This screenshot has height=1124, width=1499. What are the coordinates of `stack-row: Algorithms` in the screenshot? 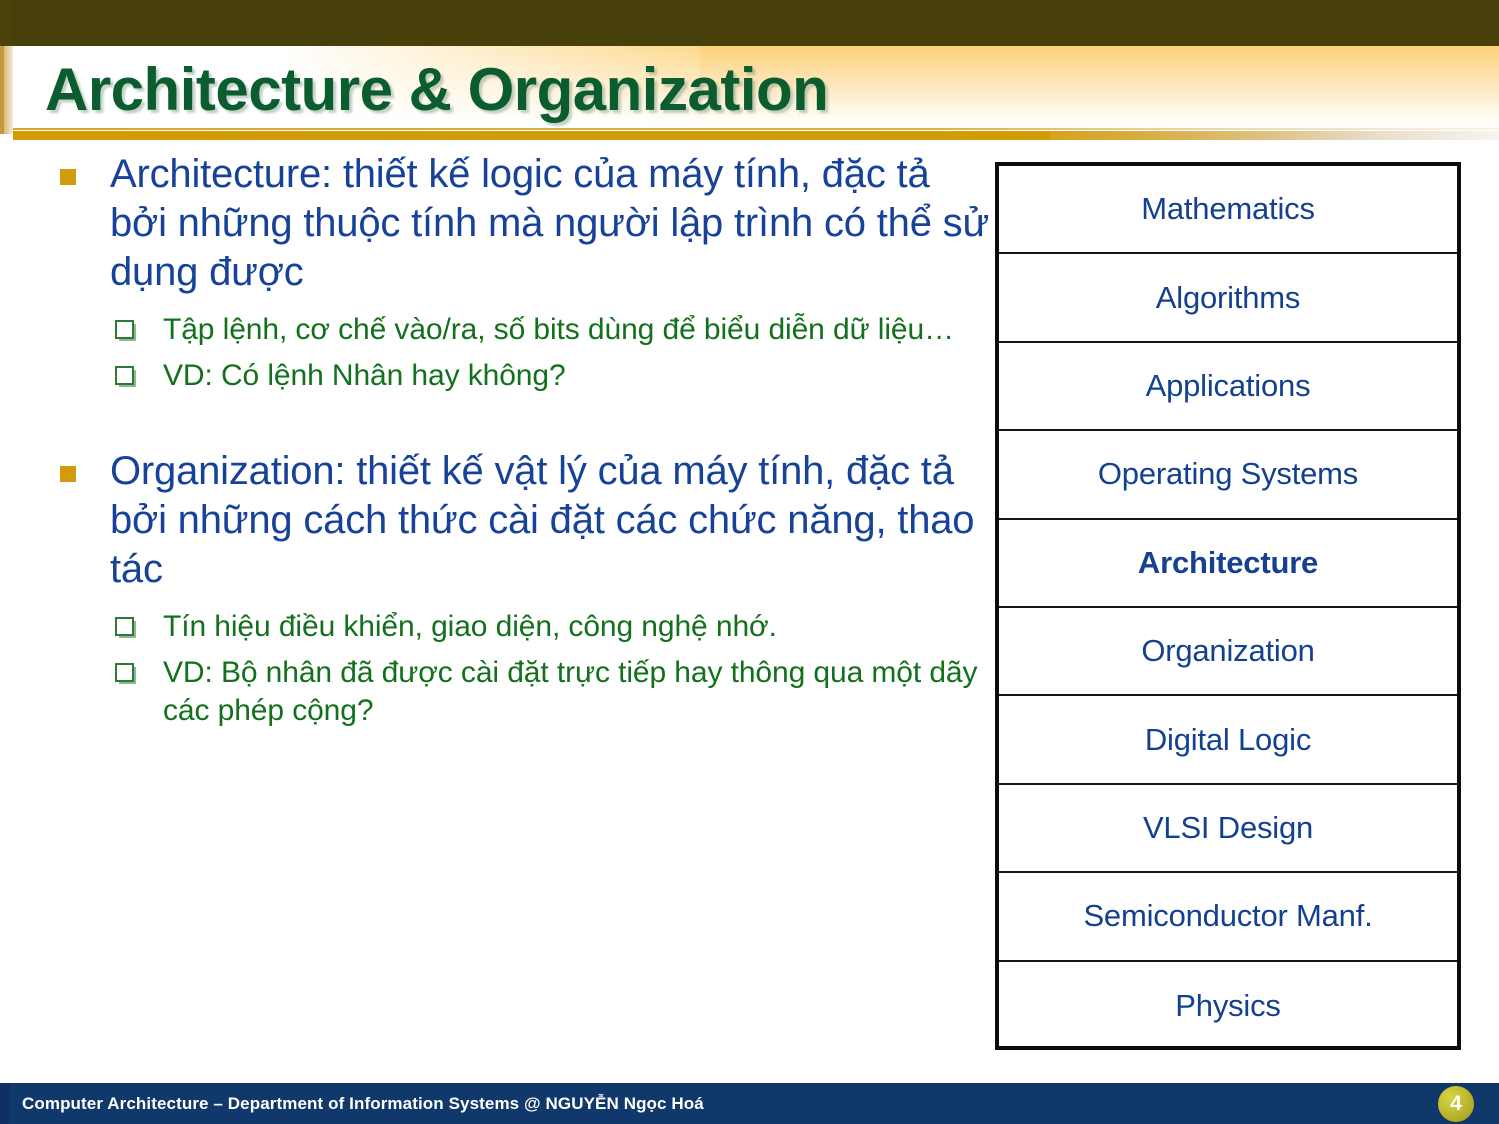 It's located at (1228, 298).